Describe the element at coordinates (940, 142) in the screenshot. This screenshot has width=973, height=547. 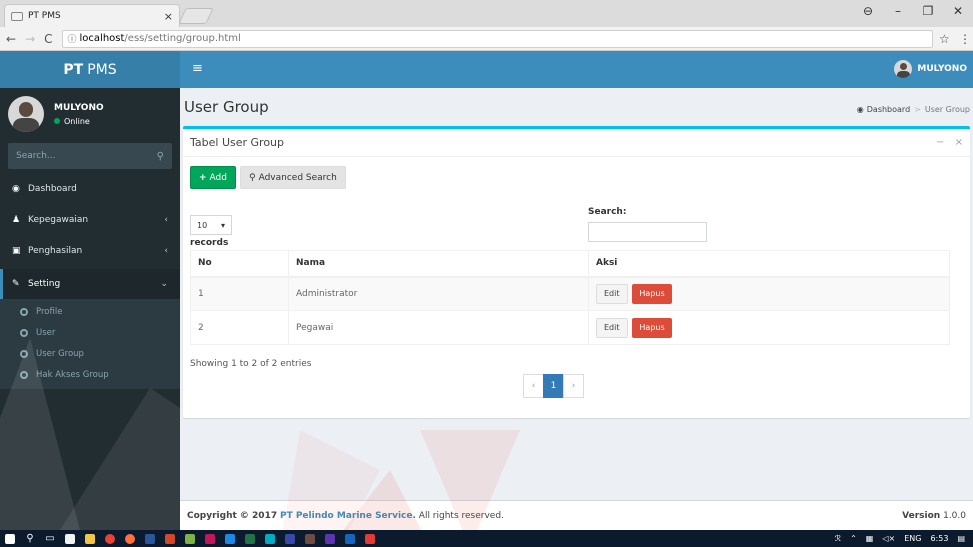
I see `collapse-icon: −` at that location.